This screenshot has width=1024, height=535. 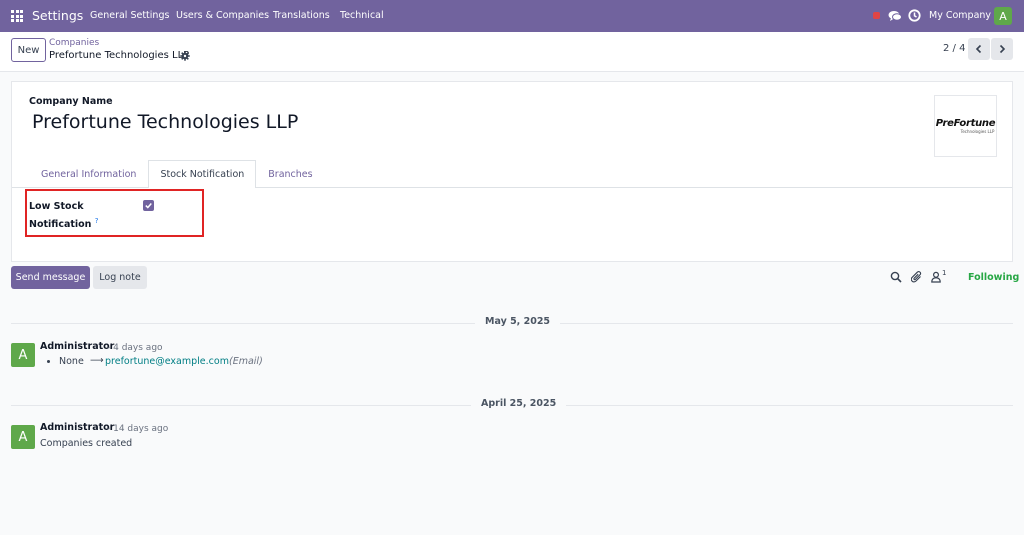 What do you see at coordinates (1003, 16) in the screenshot?
I see `user-avatar: A` at bounding box center [1003, 16].